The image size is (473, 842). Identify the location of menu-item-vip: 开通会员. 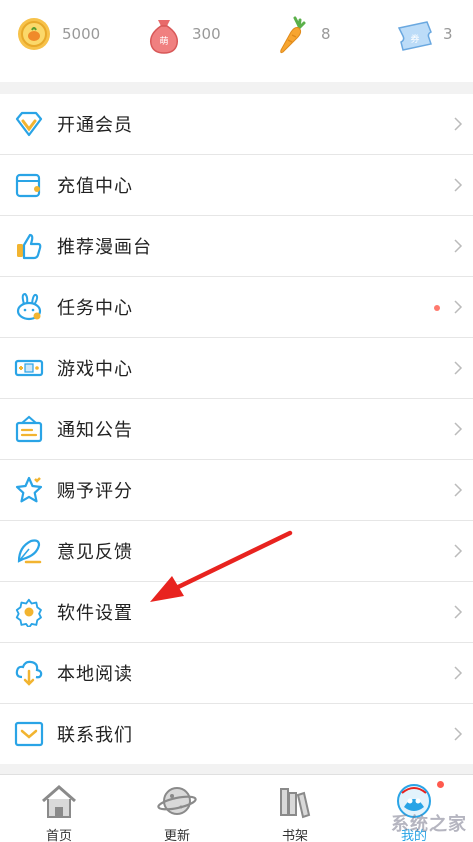
(236, 124).